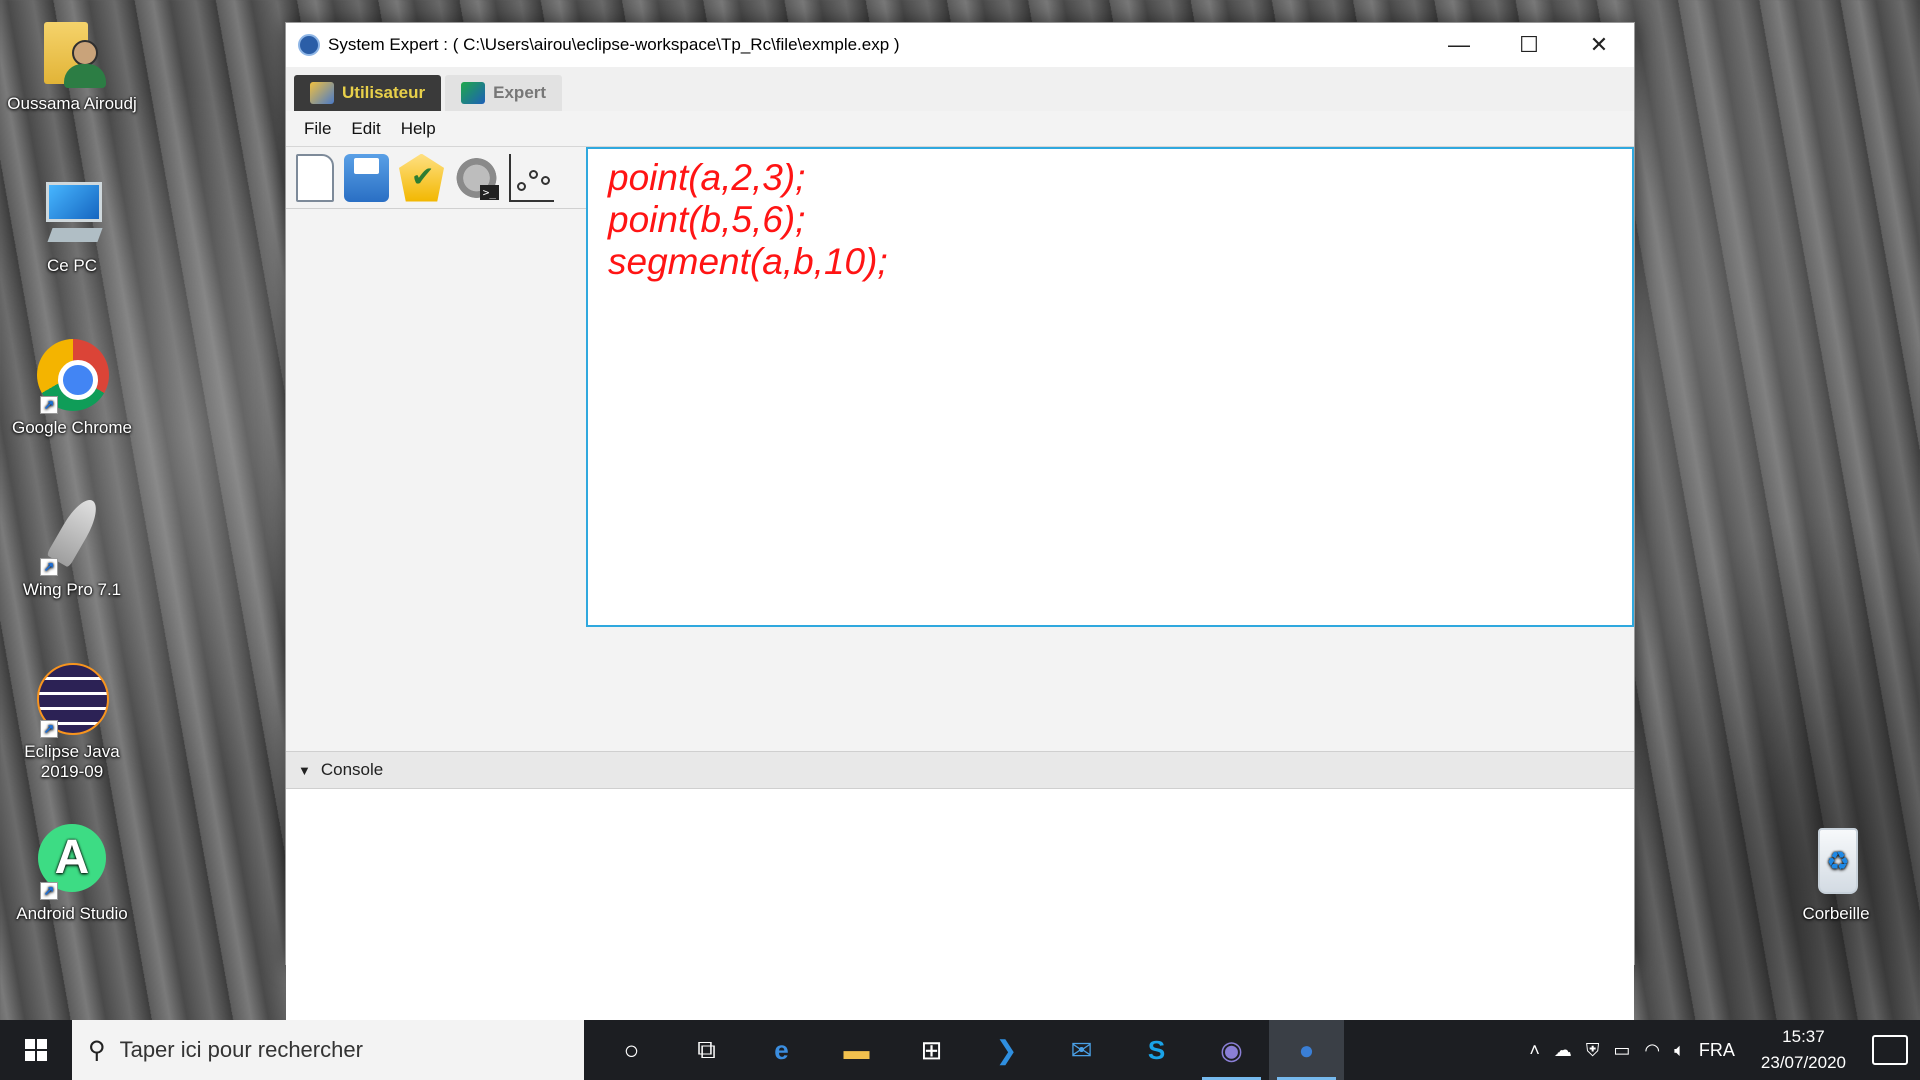 The height and width of the screenshot is (1080, 1920). What do you see at coordinates (1599, 45) in the screenshot?
I see `close-button: ✕` at bounding box center [1599, 45].